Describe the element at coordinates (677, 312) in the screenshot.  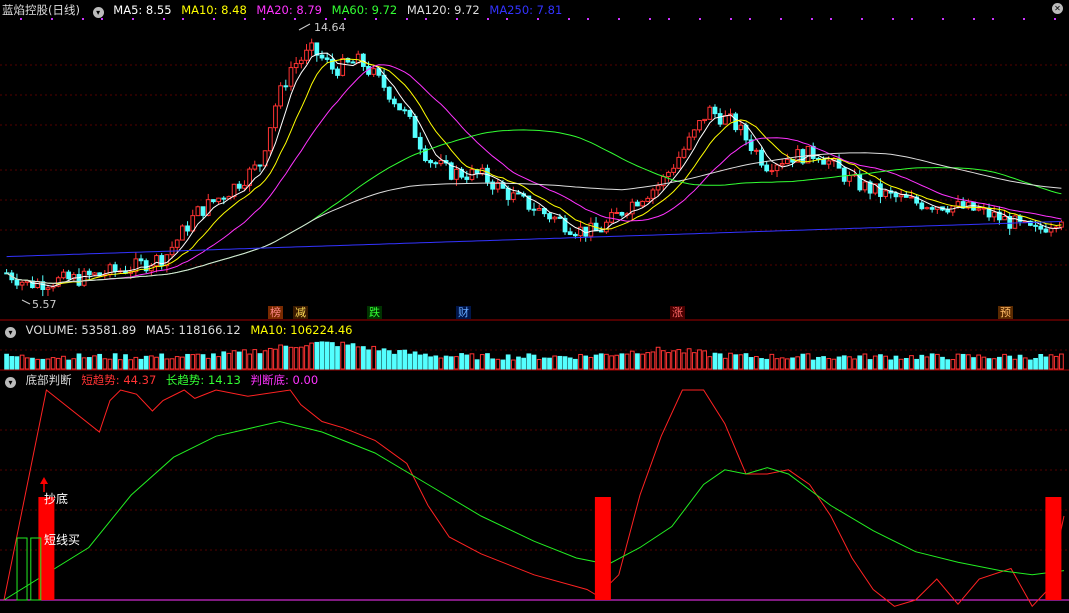
I see `event-tag: 涨` at that location.